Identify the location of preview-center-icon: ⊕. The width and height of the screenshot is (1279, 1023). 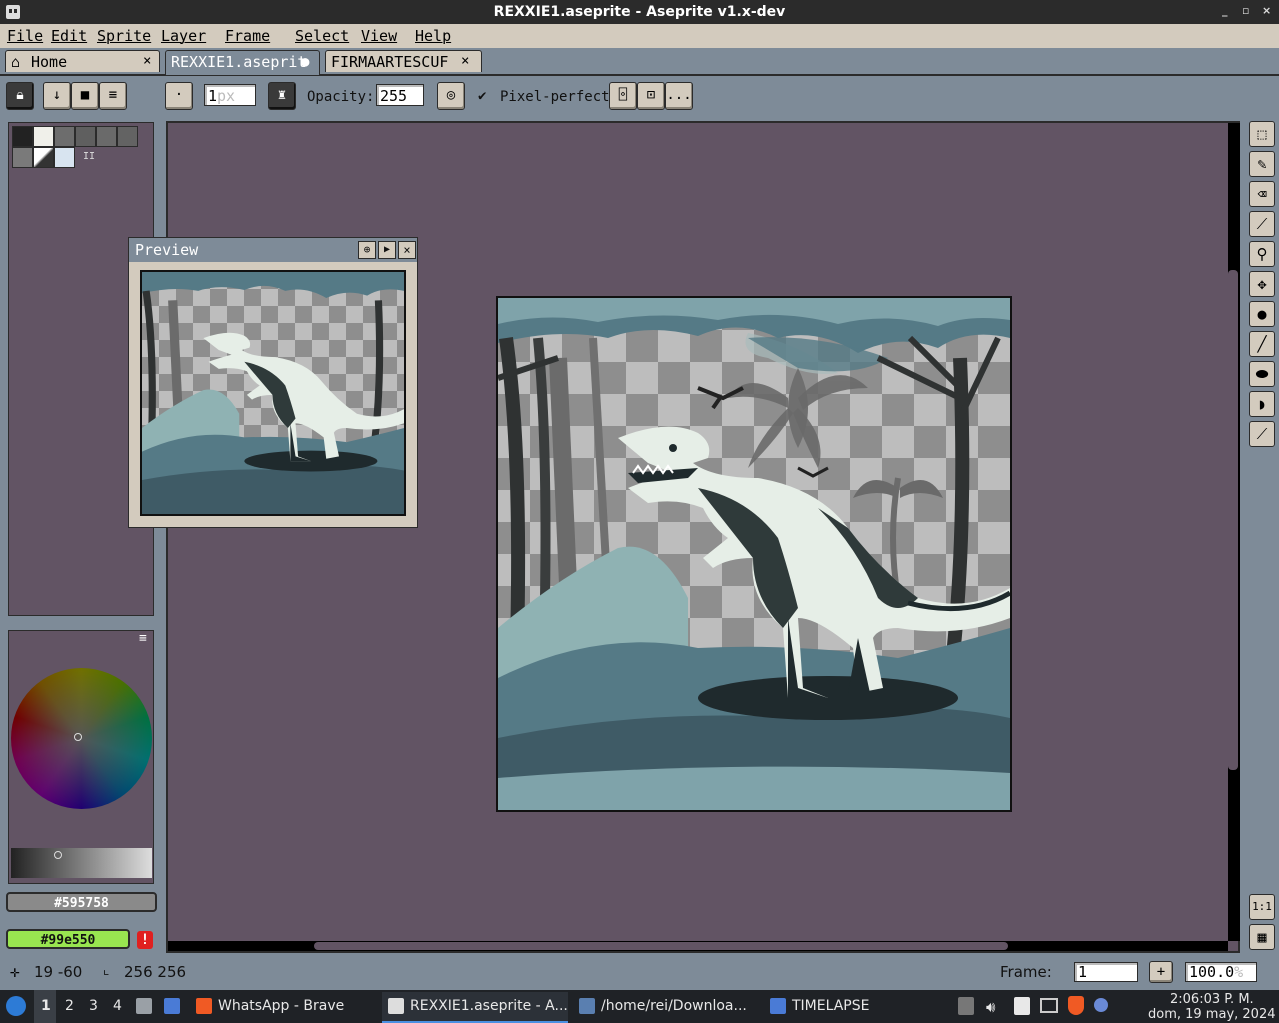
(367, 250).